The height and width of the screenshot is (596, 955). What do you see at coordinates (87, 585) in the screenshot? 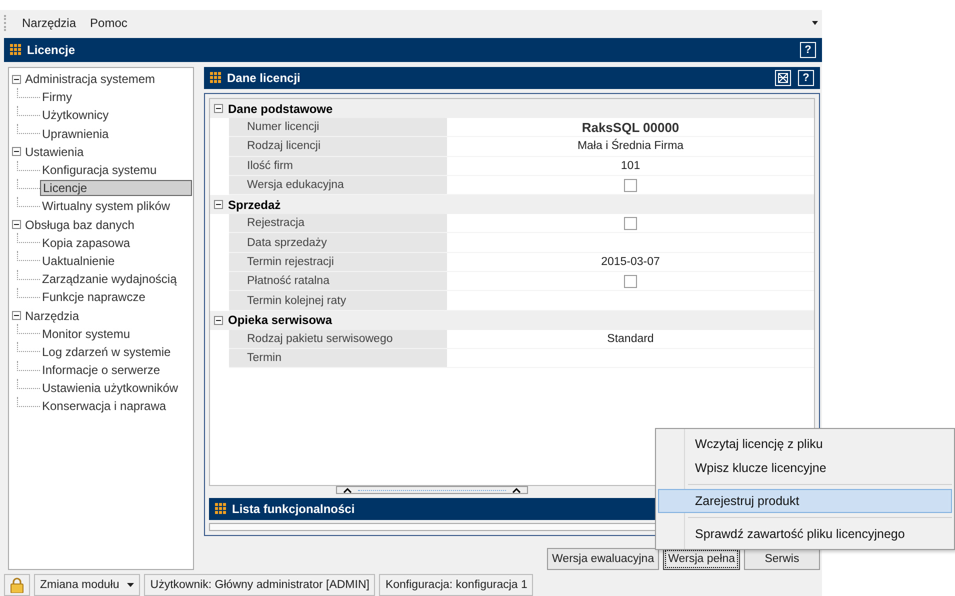
I see `module-dropdown: Zmiana modułu` at bounding box center [87, 585].